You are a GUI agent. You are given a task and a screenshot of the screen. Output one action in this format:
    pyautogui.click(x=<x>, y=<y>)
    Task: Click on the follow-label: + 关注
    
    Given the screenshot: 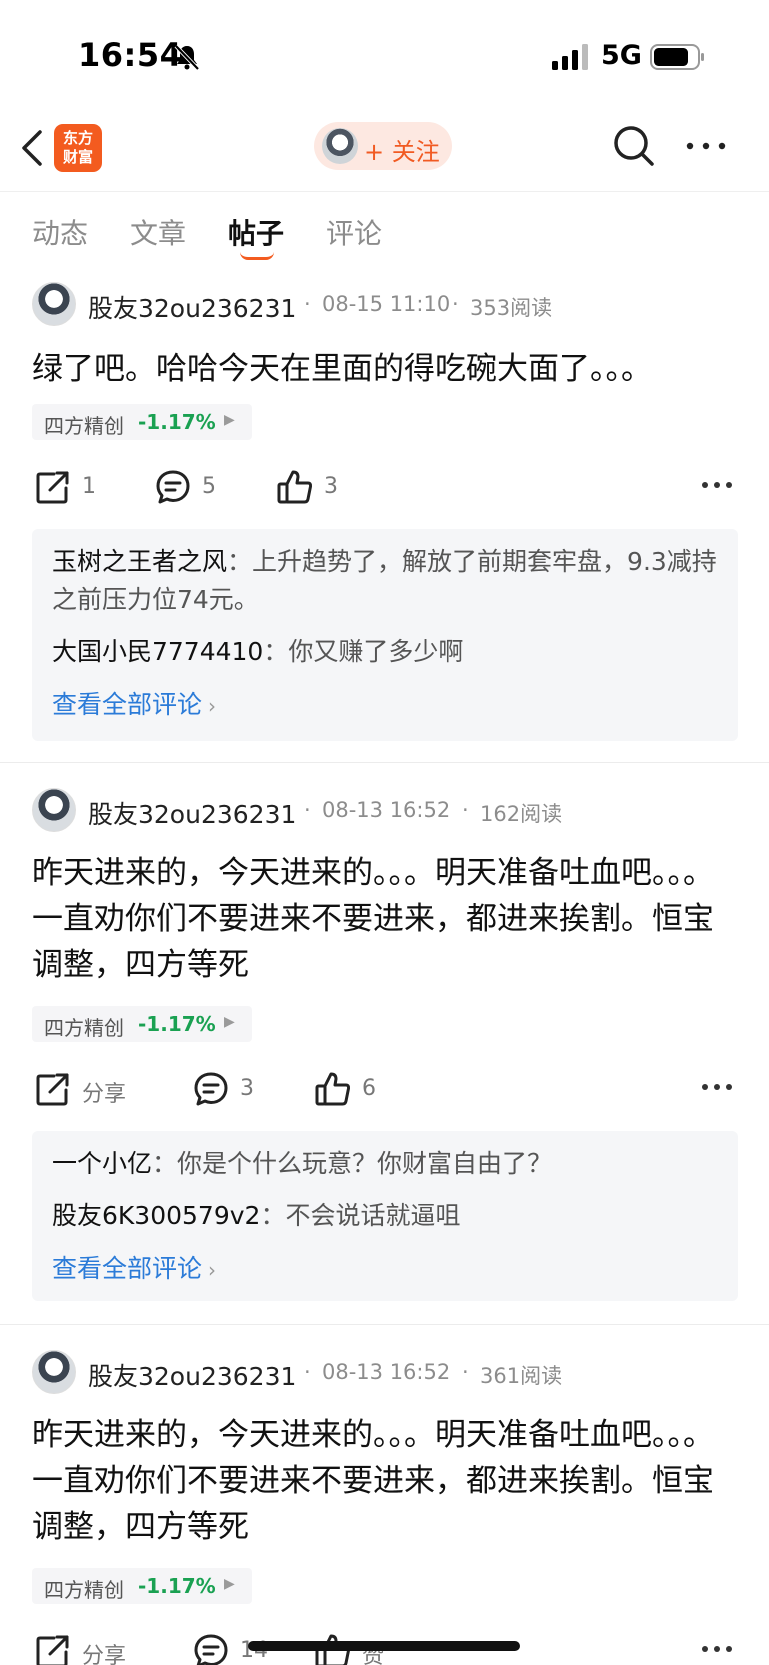 What is the action you would take?
    pyautogui.click(x=402, y=152)
    